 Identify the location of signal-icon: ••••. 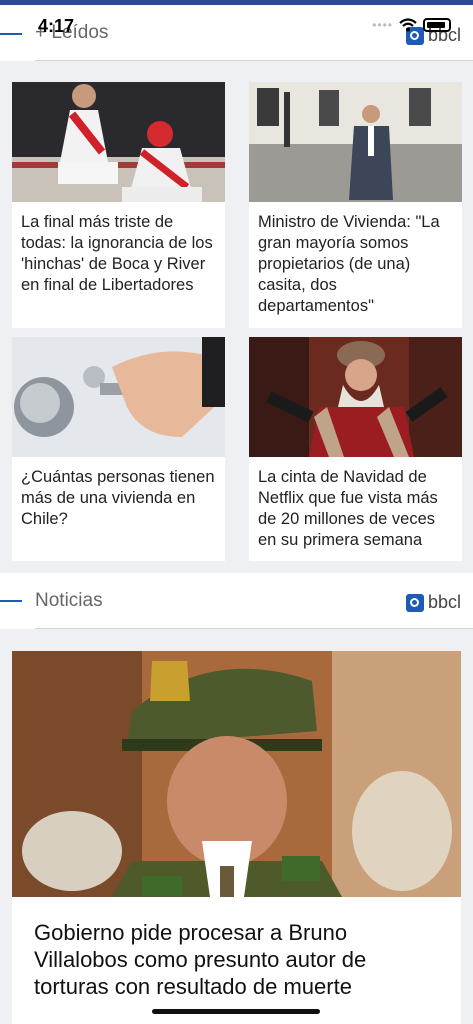
(382, 25).